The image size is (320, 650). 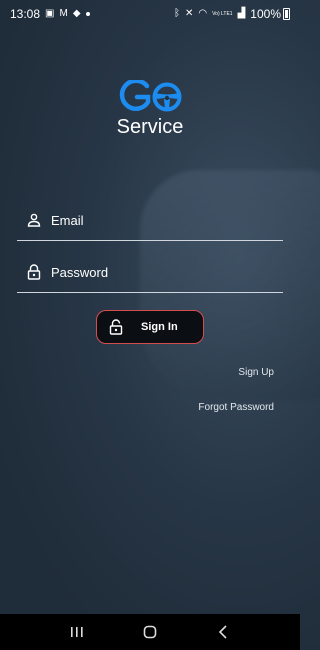 I want to click on recents-icon, so click(x=76, y=632).